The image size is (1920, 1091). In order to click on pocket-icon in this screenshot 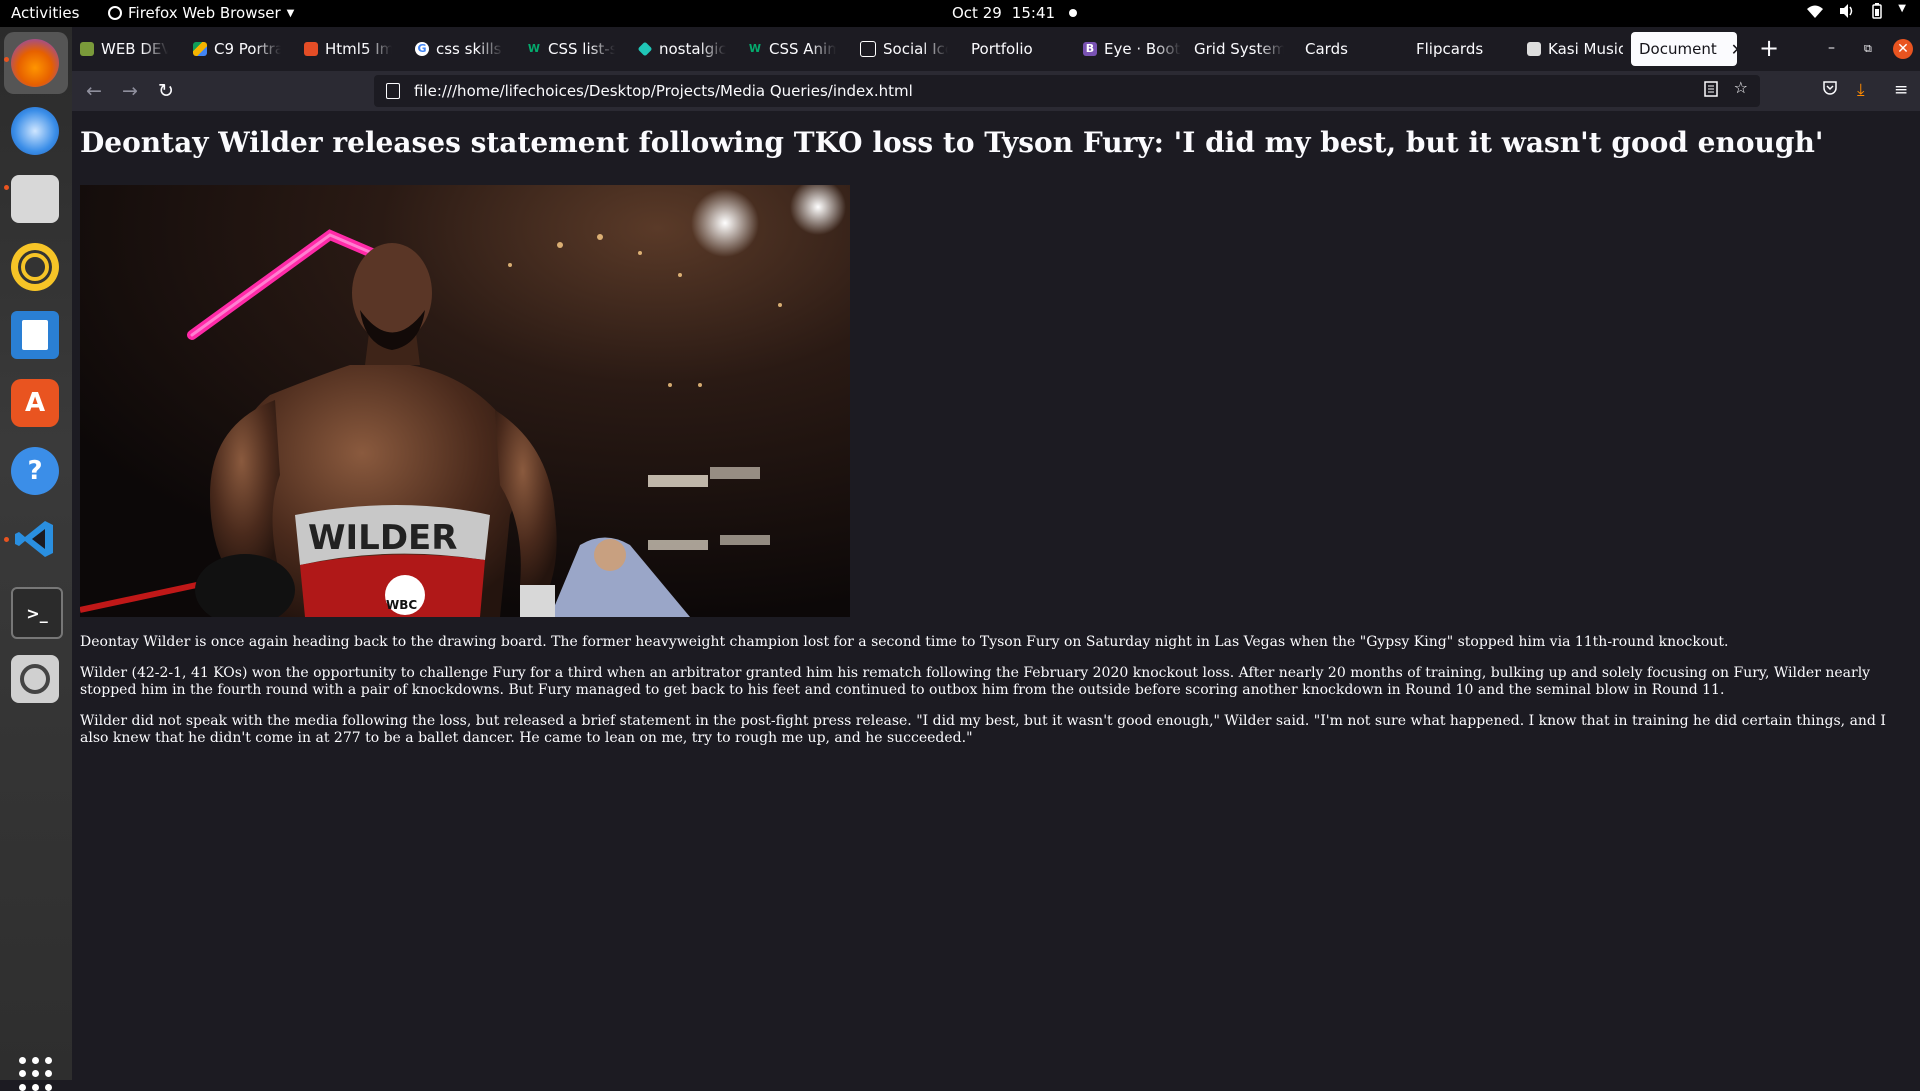, I will do `click(1830, 88)`.